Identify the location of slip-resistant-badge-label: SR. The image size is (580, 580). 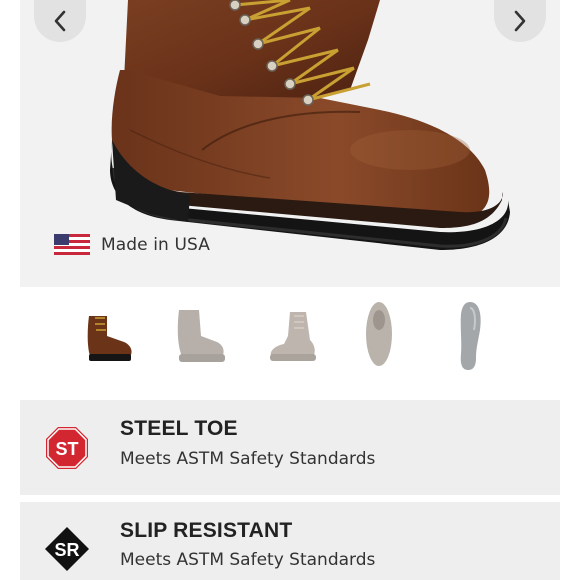
(66, 550).